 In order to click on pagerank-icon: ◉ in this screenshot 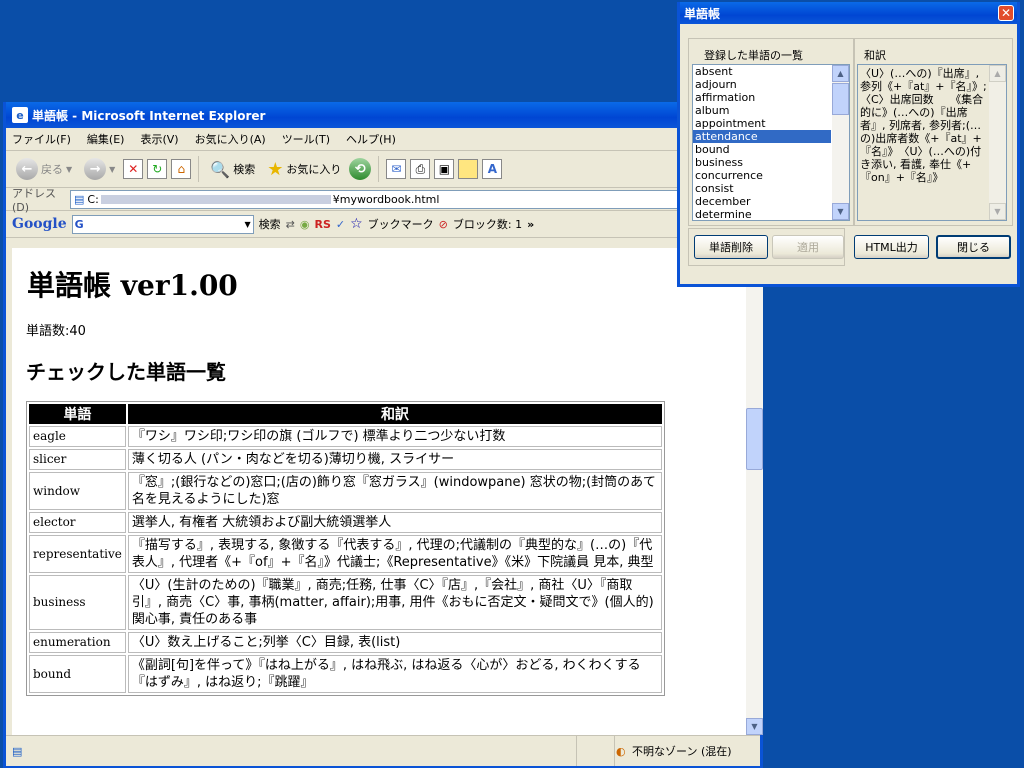, I will do `click(305, 224)`.